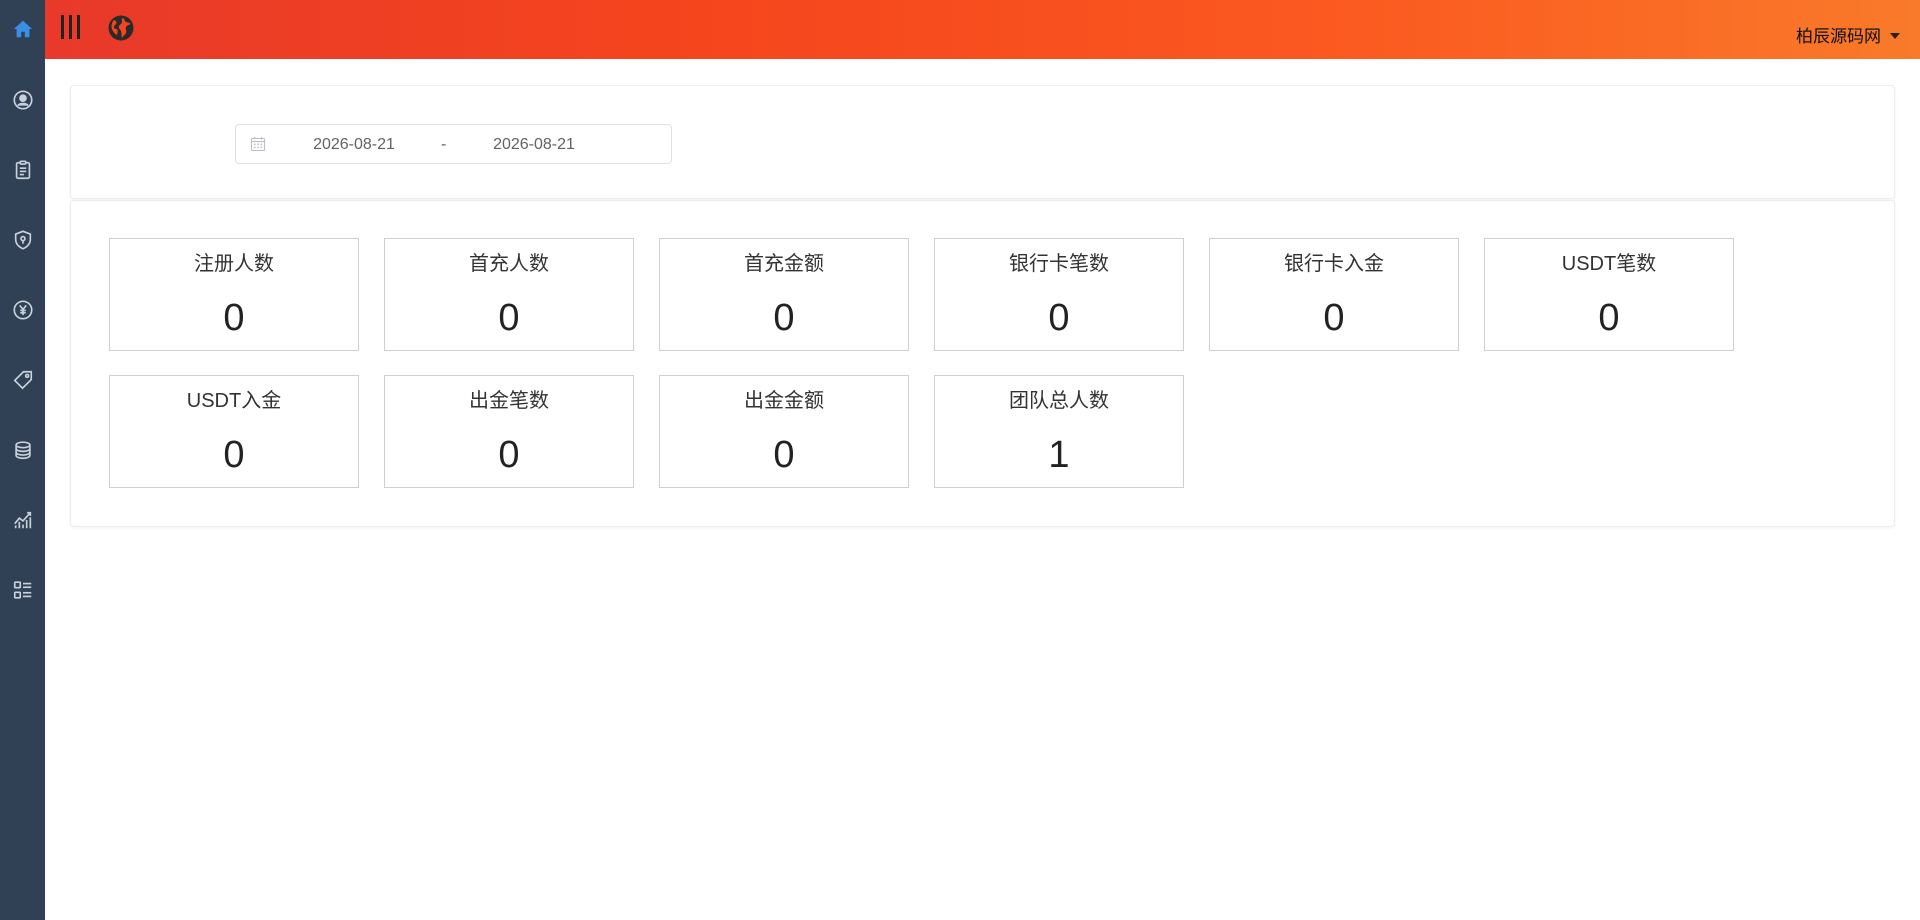 Image resolution: width=1920 pixels, height=920 pixels. What do you see at coordinates (258, 144) in the screenshot?
I see `calendar-icon` at bounding box center [258, 144].